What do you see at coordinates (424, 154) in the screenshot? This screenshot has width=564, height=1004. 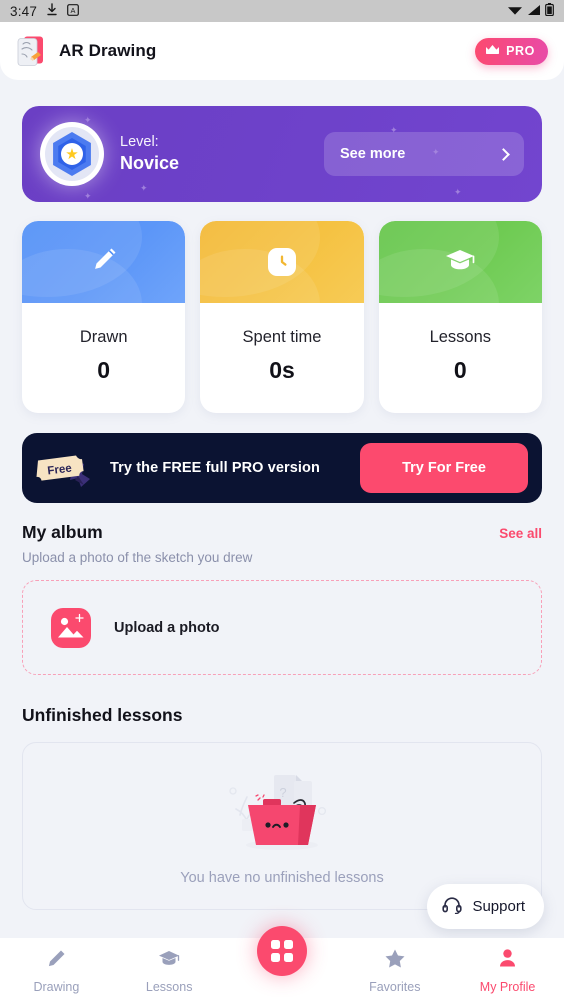 I see `see-more-button: See more` at bounding box center [424, 154].